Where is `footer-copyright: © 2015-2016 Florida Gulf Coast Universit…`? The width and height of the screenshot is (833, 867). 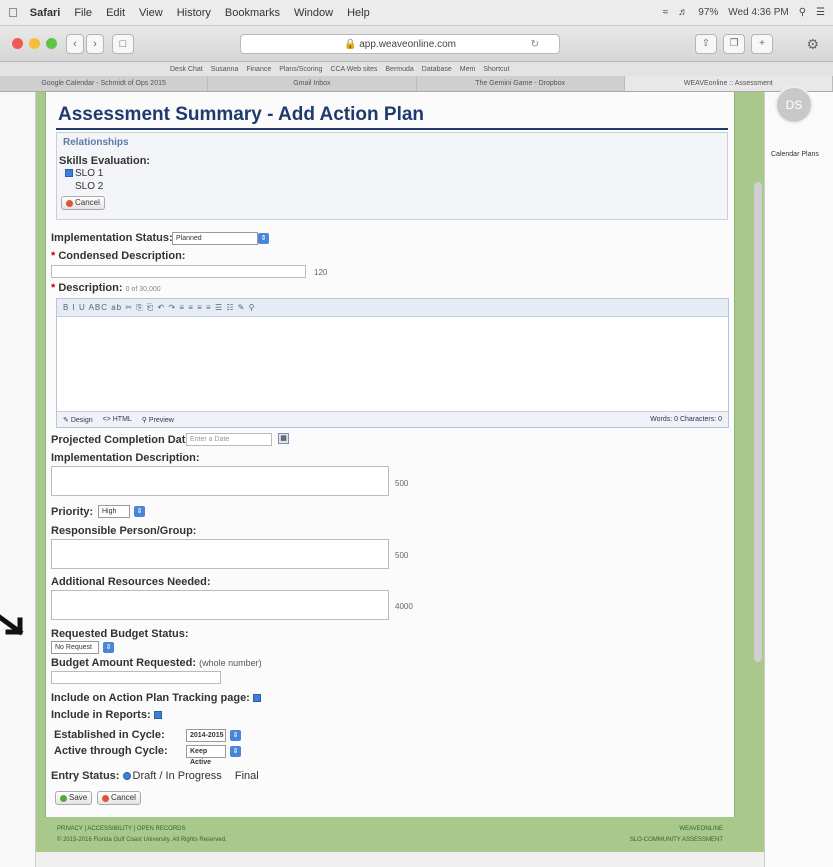 footer-copyright: © 2015-2016 Florida Gulf Coast Universit… is located at coordinates (142, 840).